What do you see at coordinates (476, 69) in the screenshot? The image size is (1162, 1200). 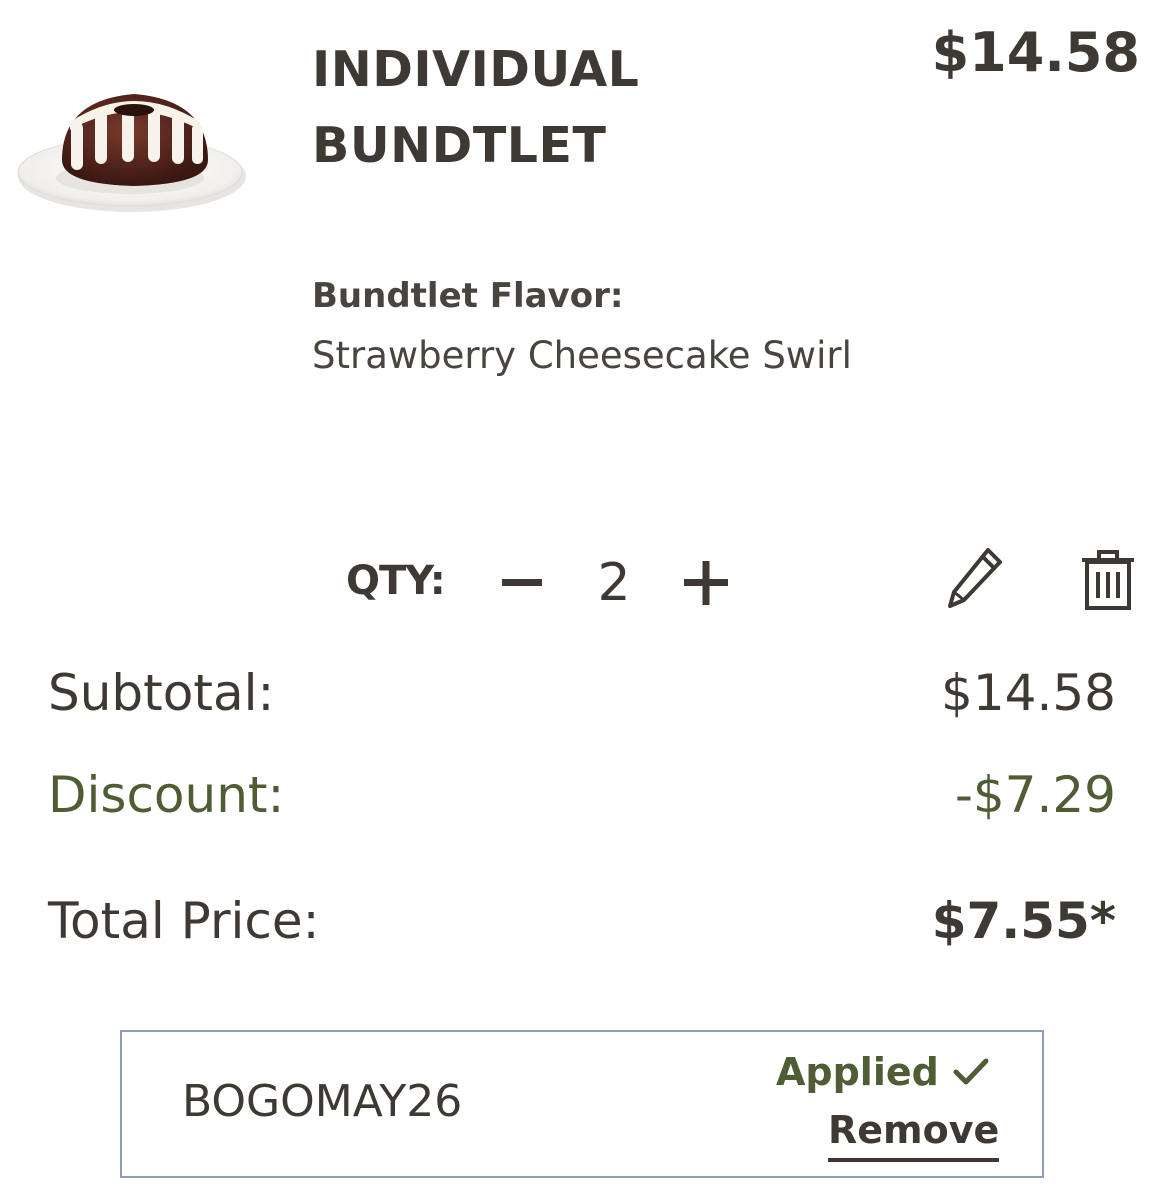 I see `product-name-line1: INDIVIDUAL` at bounding box center [476, 69].